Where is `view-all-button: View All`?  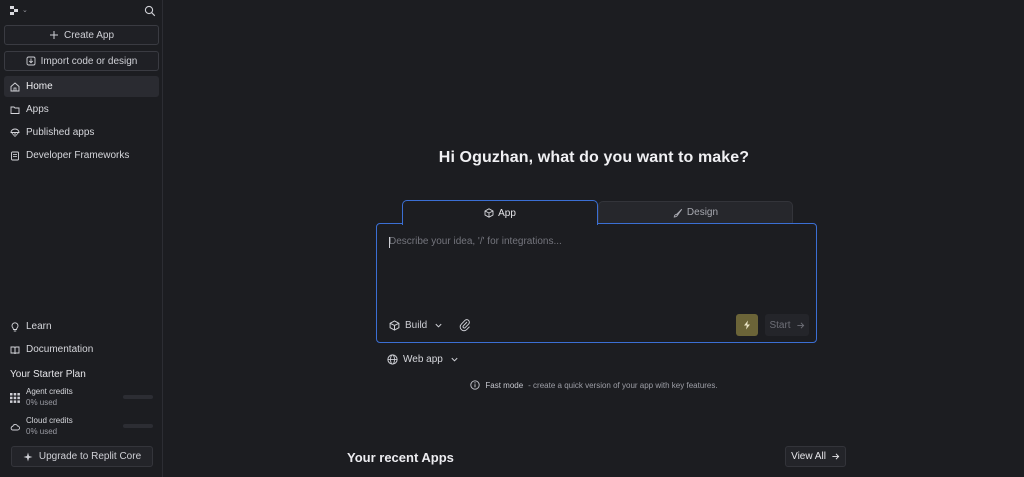
view-all-button: View All is located at coordinates (815, 456).